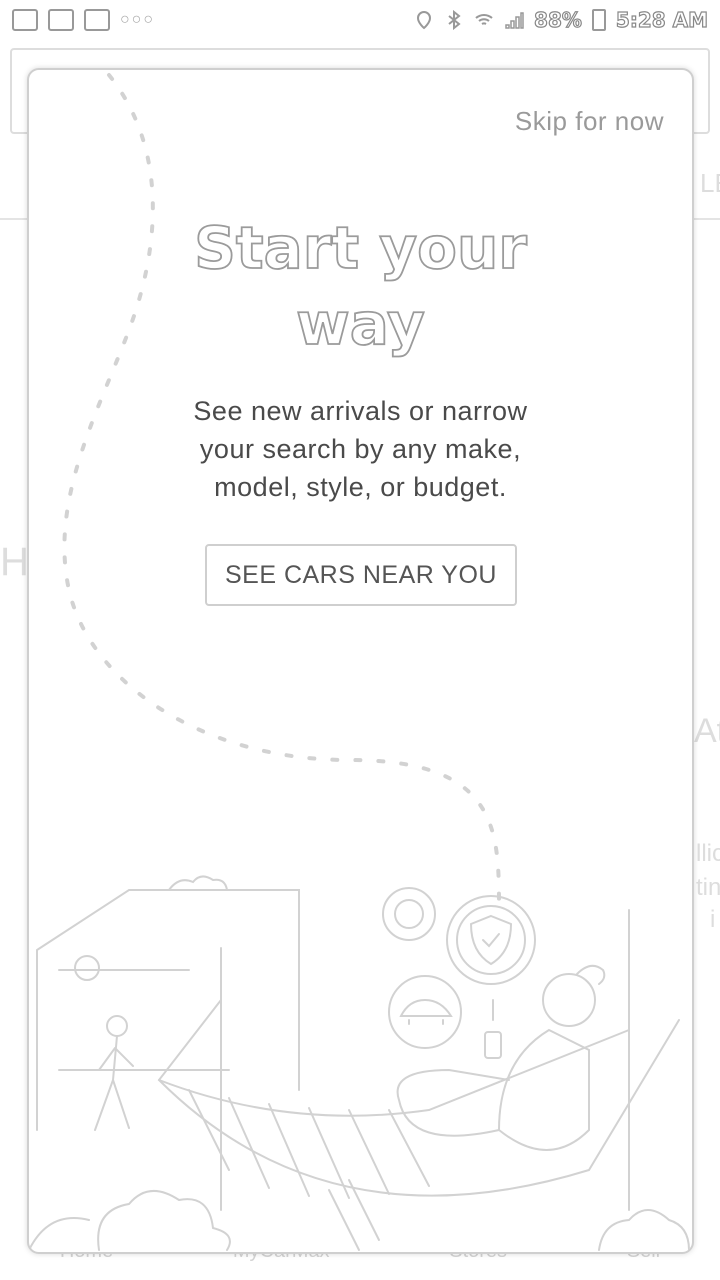 The width and height of the screenshot is (720, 1280). Describe the element at coordinates (361, 575) in the screenshot. I see `see-cars-near-you-button: SEE CARS NEAR YOU` at that location.